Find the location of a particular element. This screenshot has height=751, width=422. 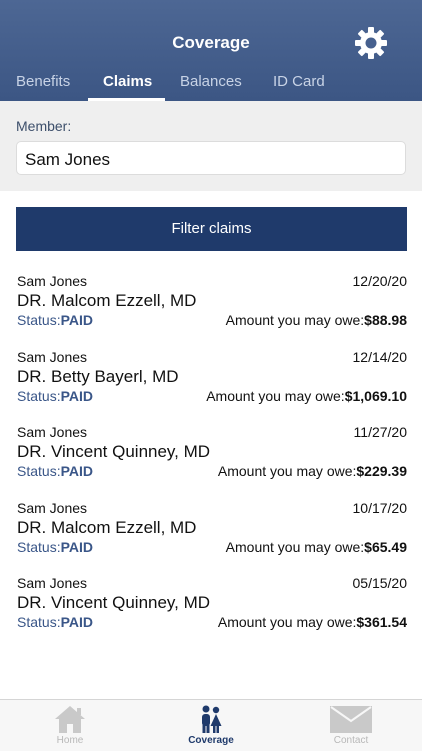

tabbar-home: Home is located at coordinates (70, 725).